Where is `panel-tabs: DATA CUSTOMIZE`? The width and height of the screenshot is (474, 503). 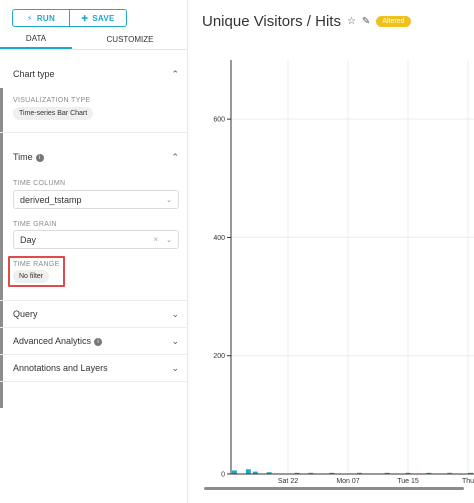
panel-tabs: DATA CUSTOMIZE is located at coordinates (94, 40).